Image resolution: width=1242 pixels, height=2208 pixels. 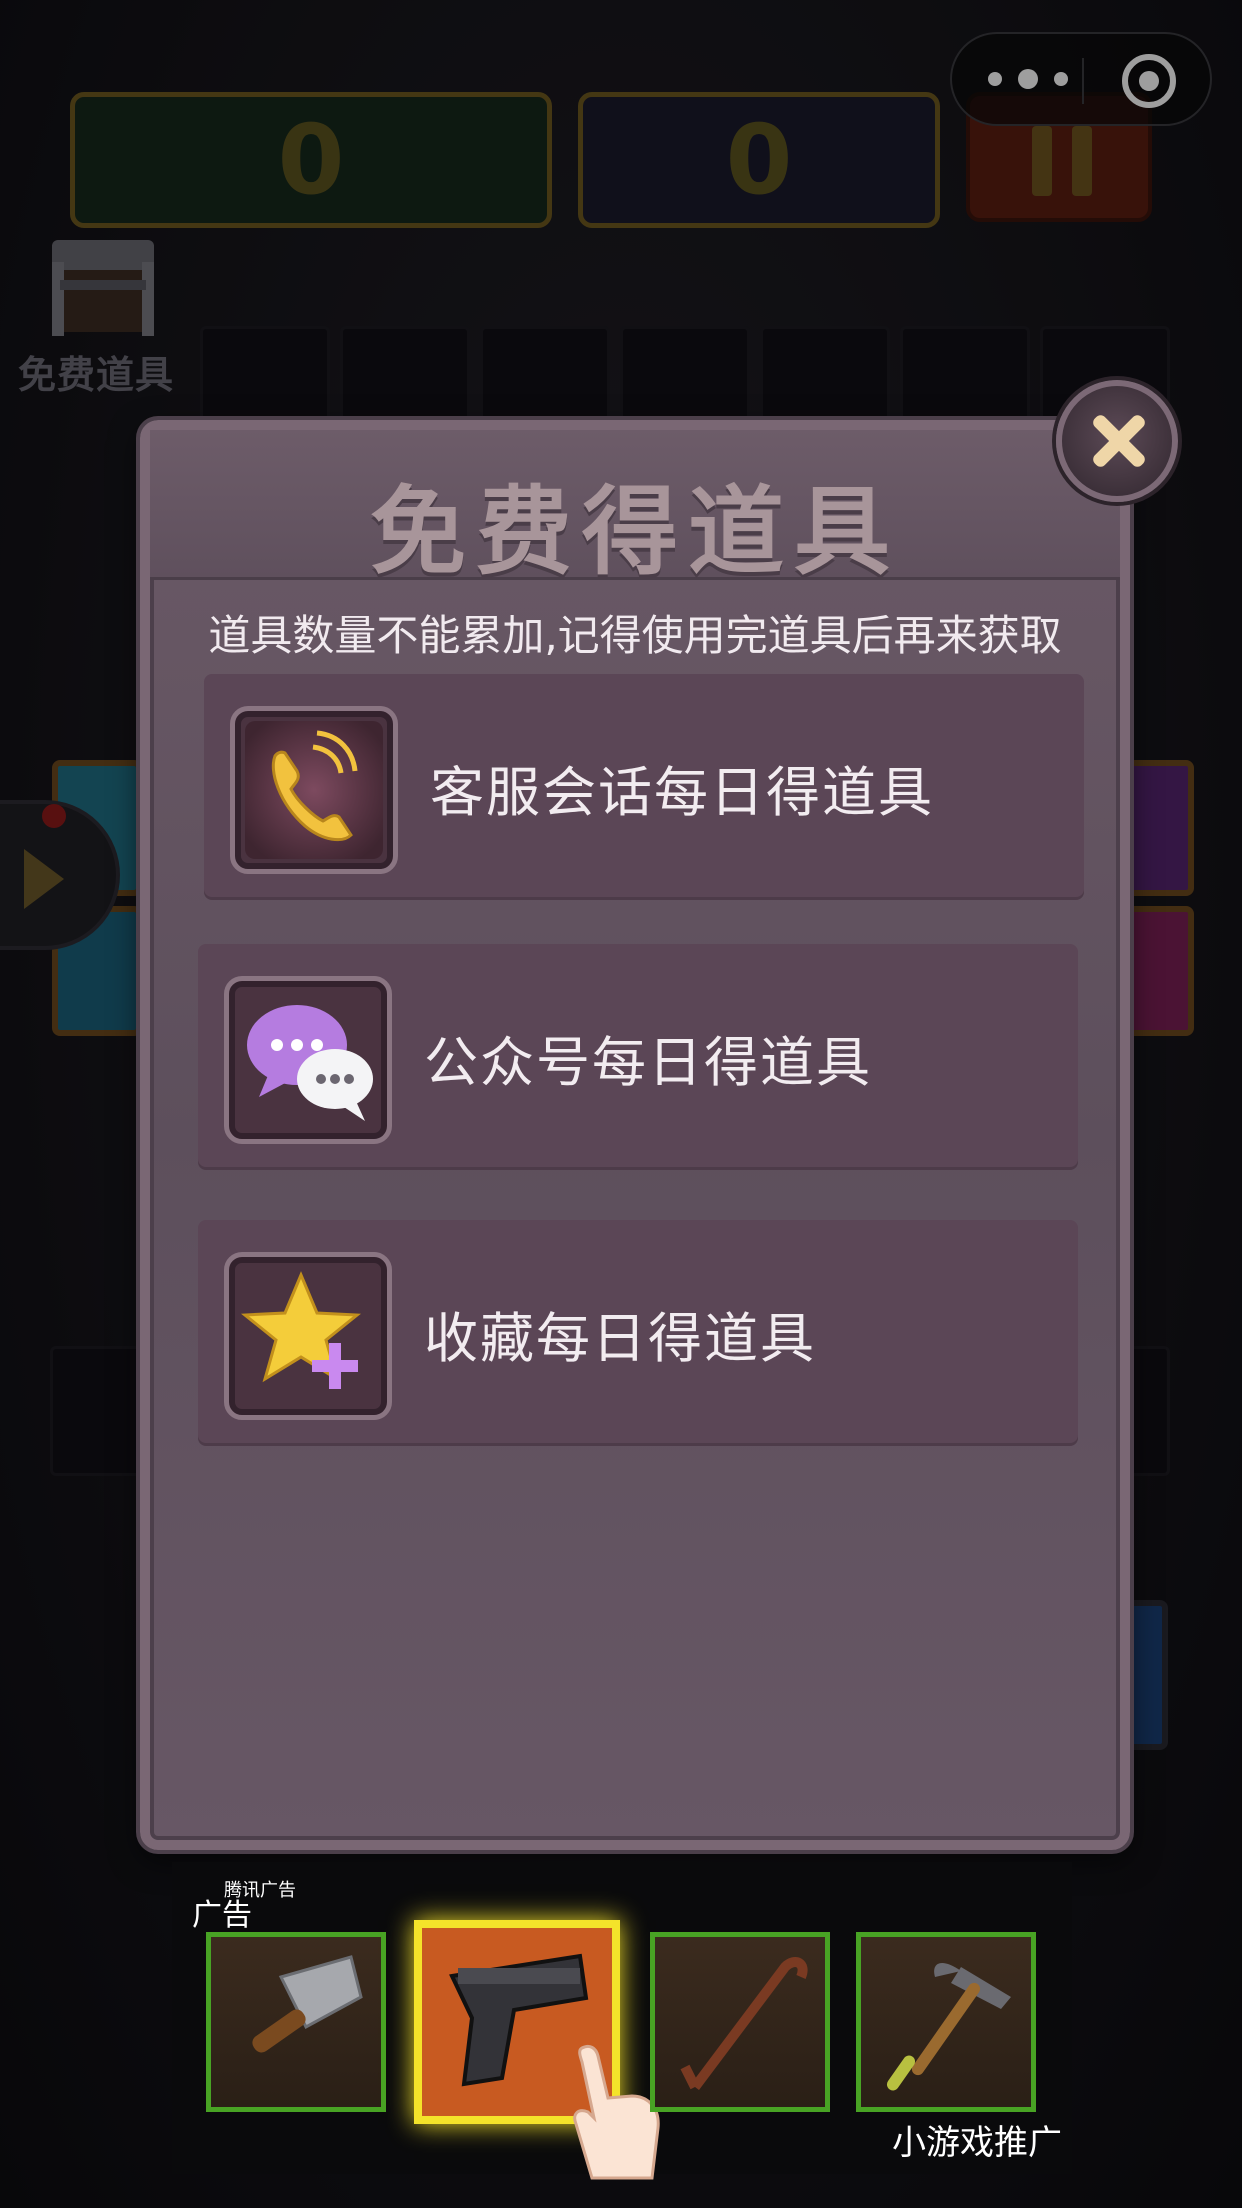 What do you see at coordinates (977, 2139) in the screenshot?
I see `mini-game-promo-label: 小游戏推广` at bounding box center [977, 2139].